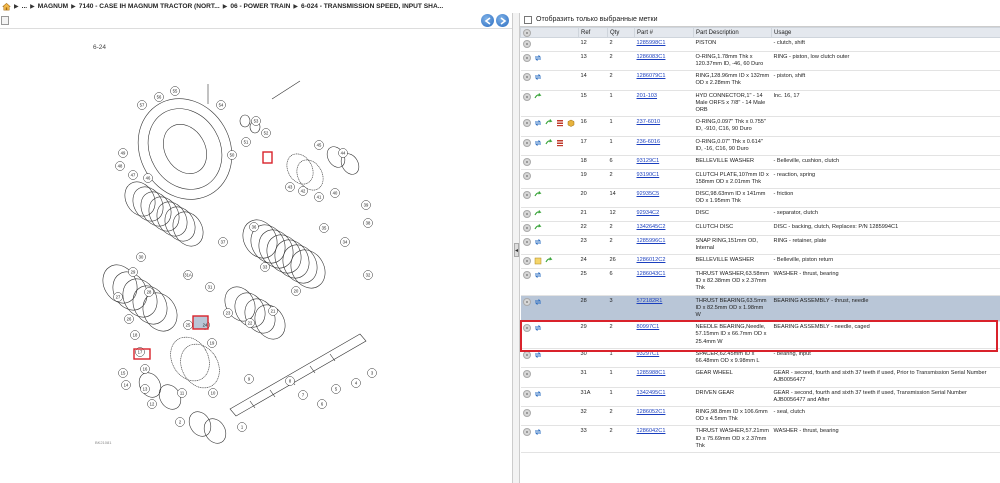 This screenshot has width=1000, height=483. Describe the element at coordinates (267, 157) in the screenshot. I see `callout-highlight` at that location.